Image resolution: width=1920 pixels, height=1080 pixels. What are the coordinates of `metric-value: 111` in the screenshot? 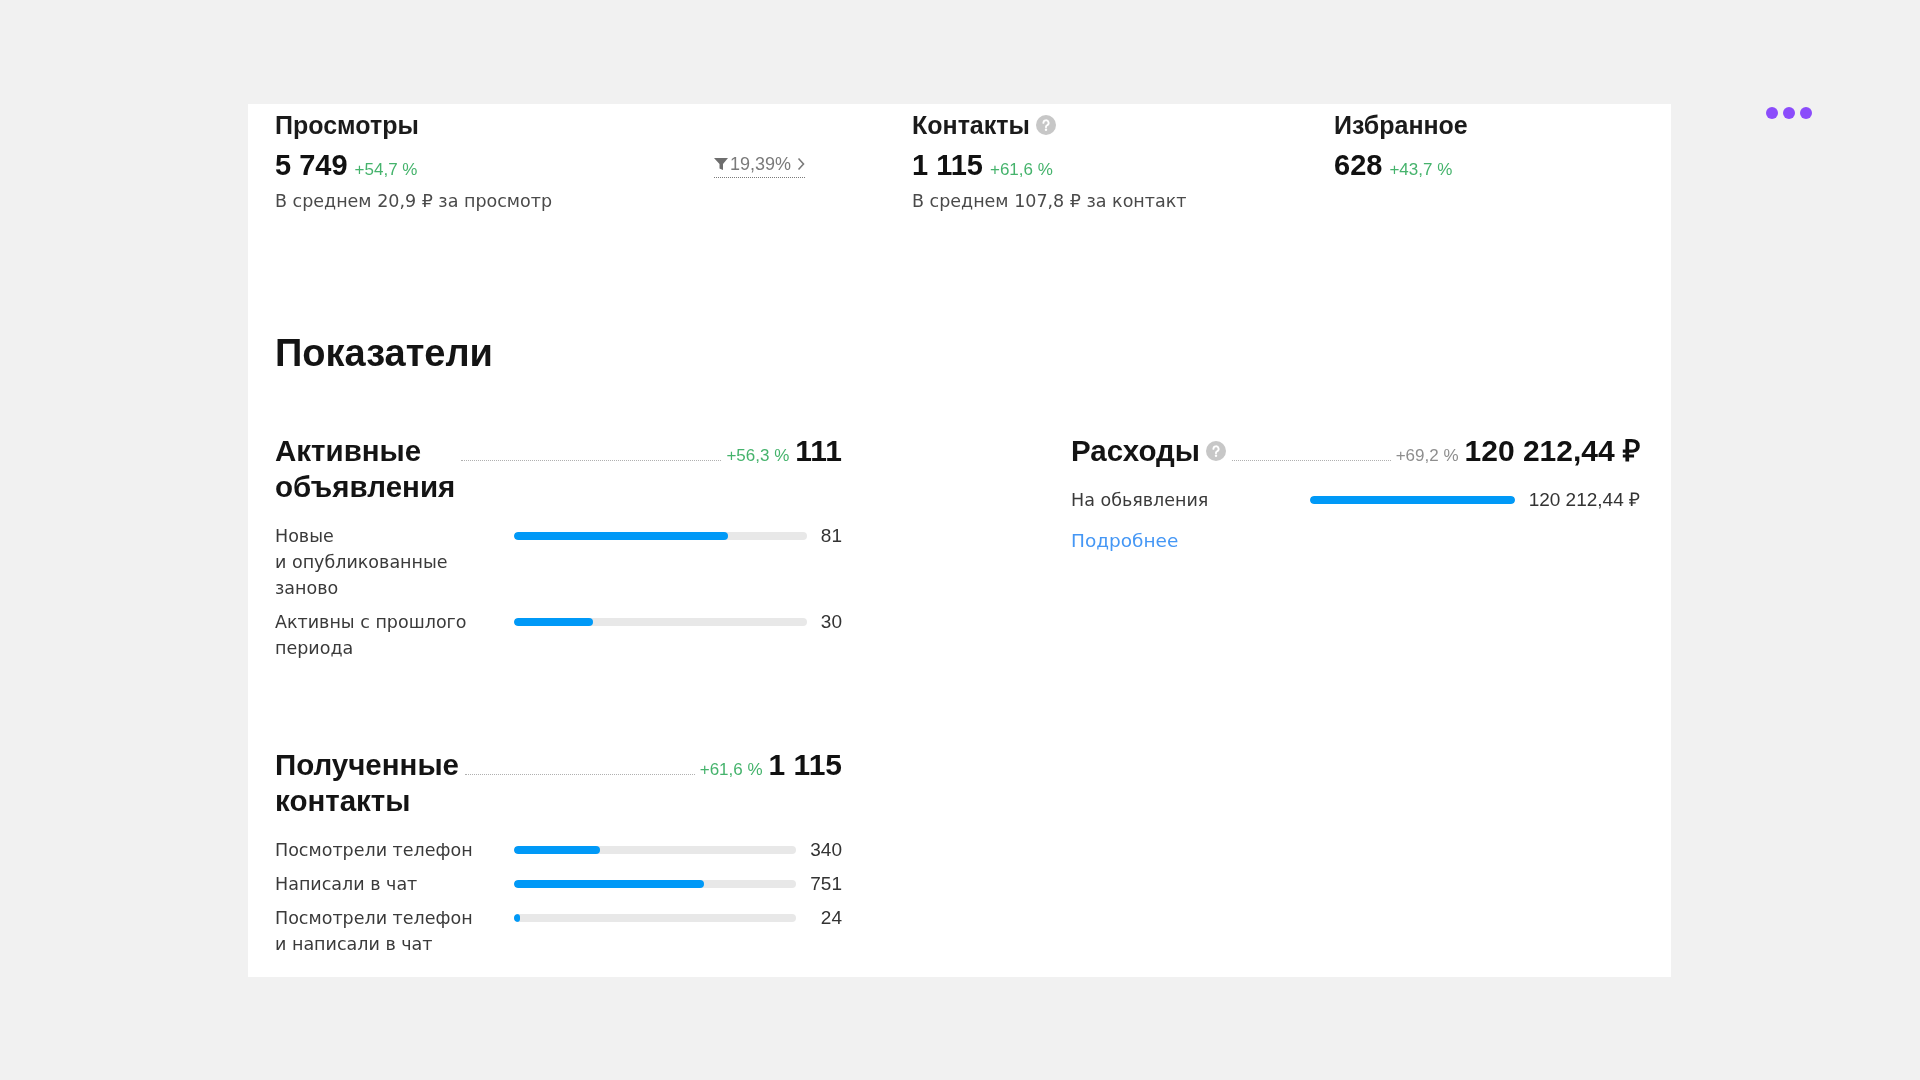 It's located at (818, 451).